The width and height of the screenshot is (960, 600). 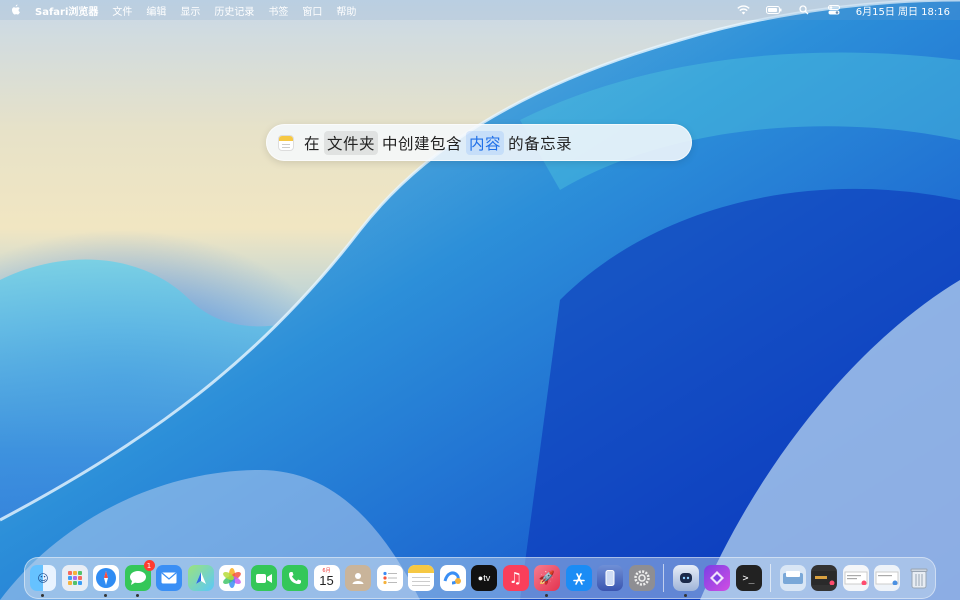 I want to click on dock-finder: ☺, so click(x=43, y=581).